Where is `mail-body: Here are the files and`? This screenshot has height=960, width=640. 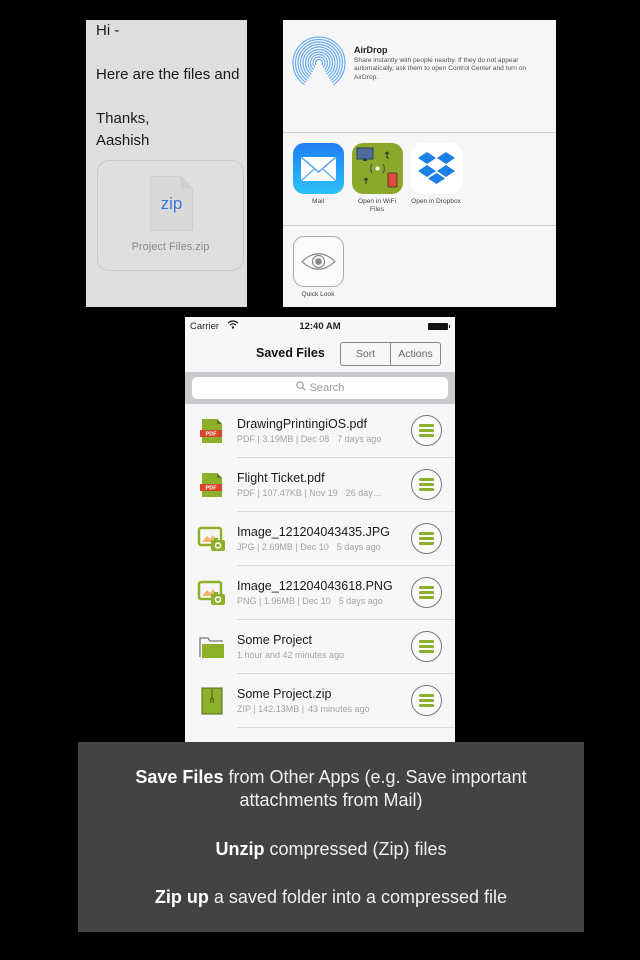 mail-body: Here are the files and is located at coordinates (168, 74).